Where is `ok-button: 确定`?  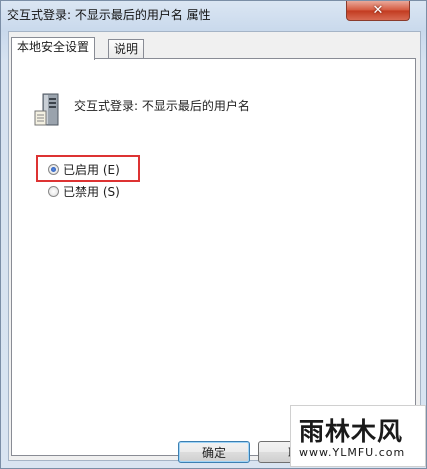
ok-button: 确定 is located at coordinates (214, 452).